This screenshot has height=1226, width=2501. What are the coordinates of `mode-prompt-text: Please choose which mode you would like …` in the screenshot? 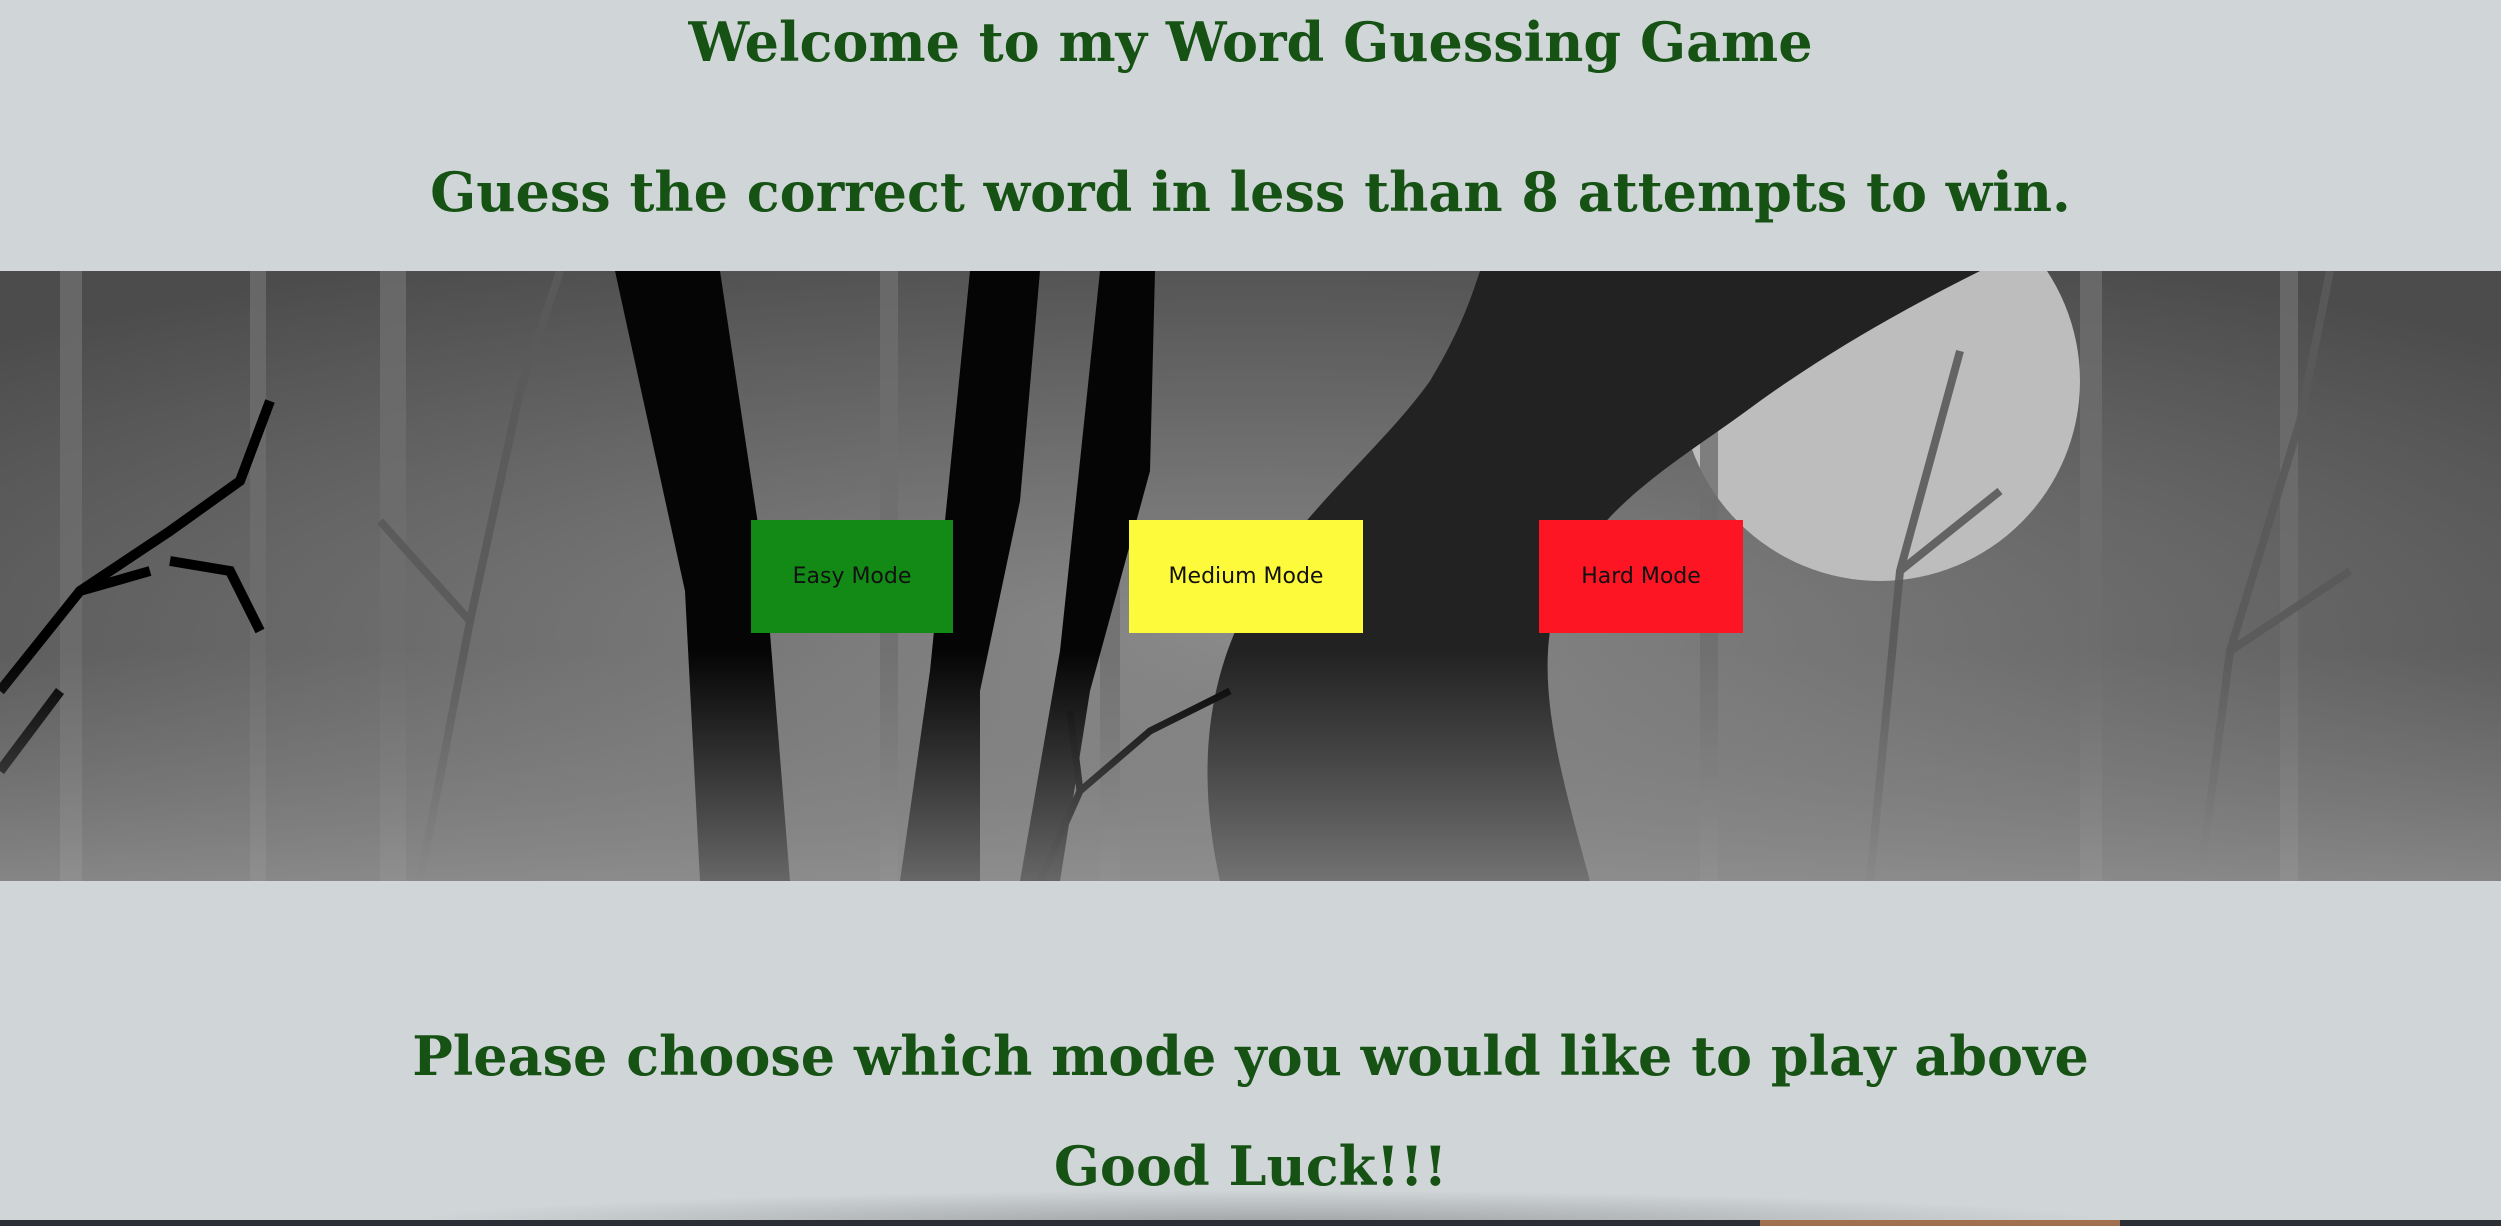 It's located at (1250, 1056).